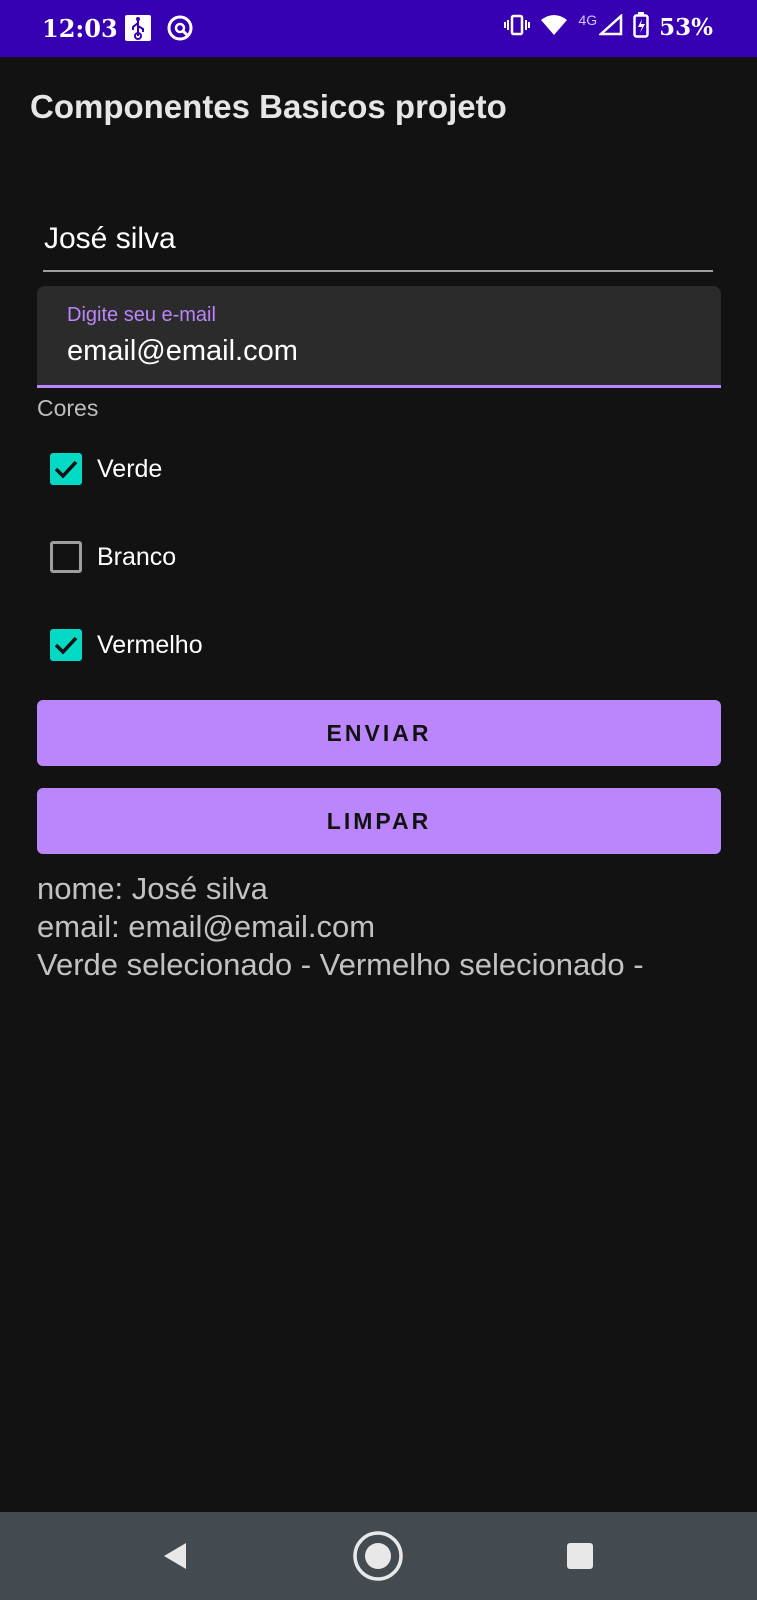 The width and height of the screenshot is (757, 1600). Describe the element at coordinates (150, 644) in the screenshot. I see `checkbox-label: Vermelho` at that location.